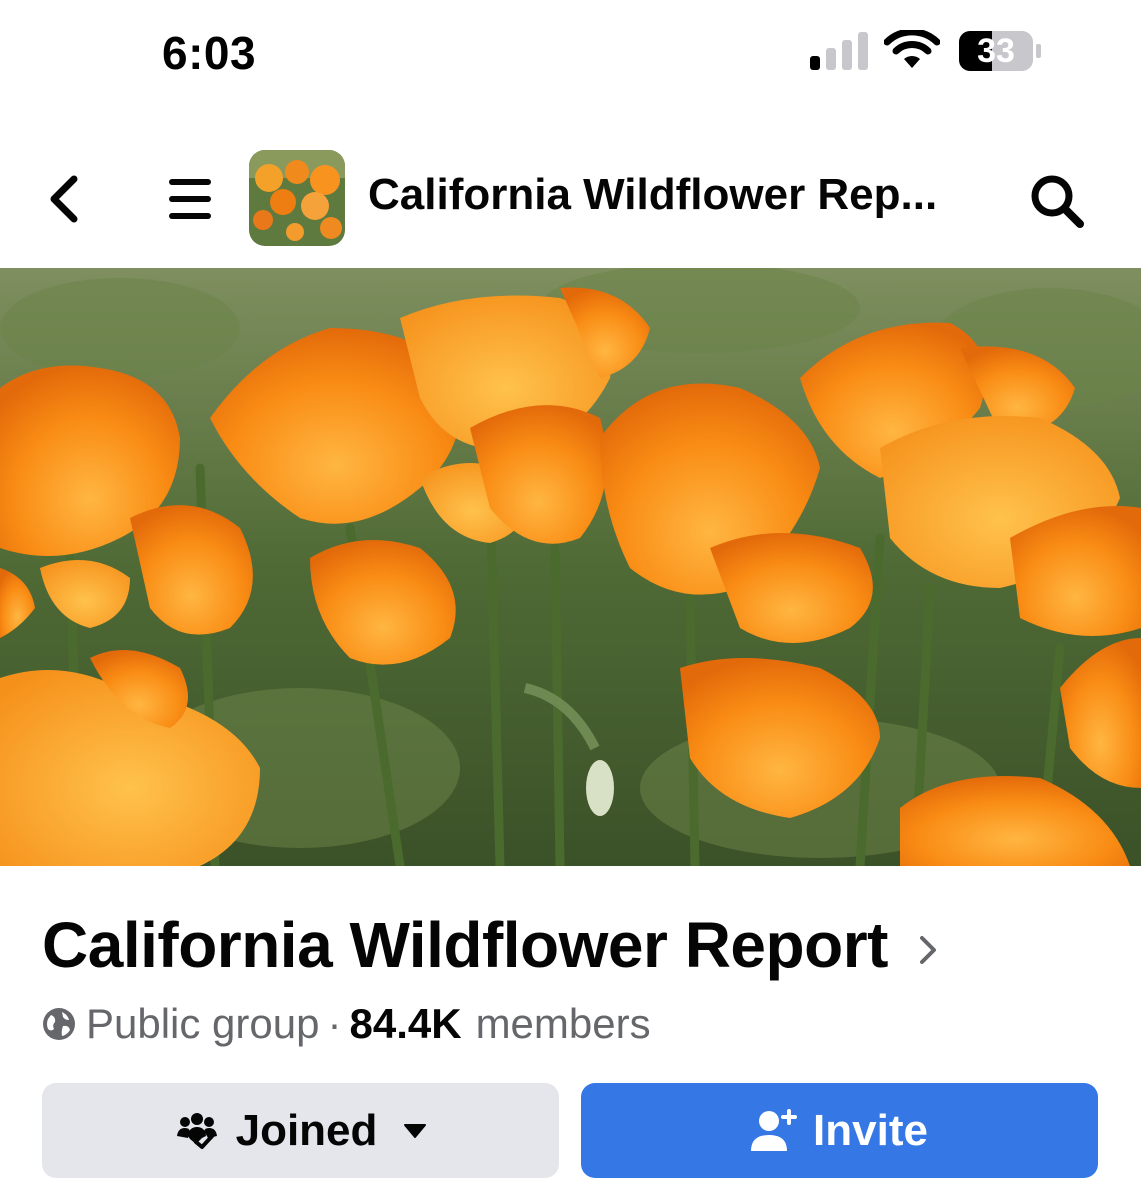 The height and width of the screenshot is (1200, 1141). Describe the element at coordinates (839, 51) in the screenshot. I see `cellular-signal-icon` at that location.